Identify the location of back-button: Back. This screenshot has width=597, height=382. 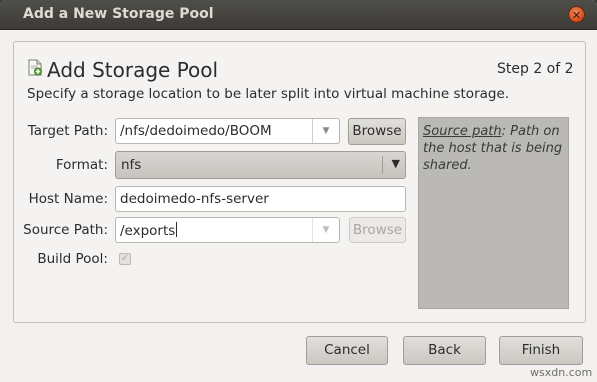
(444, 350).